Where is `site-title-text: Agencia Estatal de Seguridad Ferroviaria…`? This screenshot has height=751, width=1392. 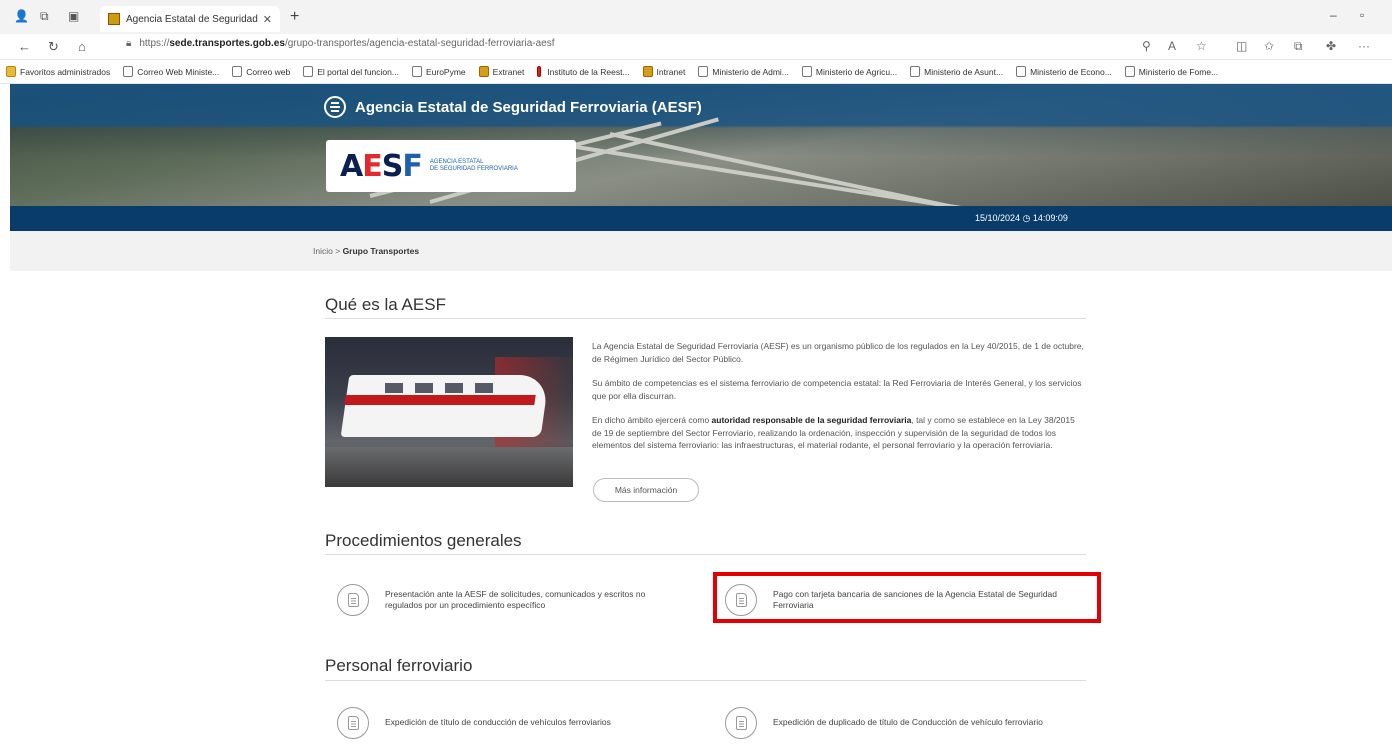 site-title-text: Agencia Estatal de Seguridad Ferroviaria… is located at coordinates (528, 107).